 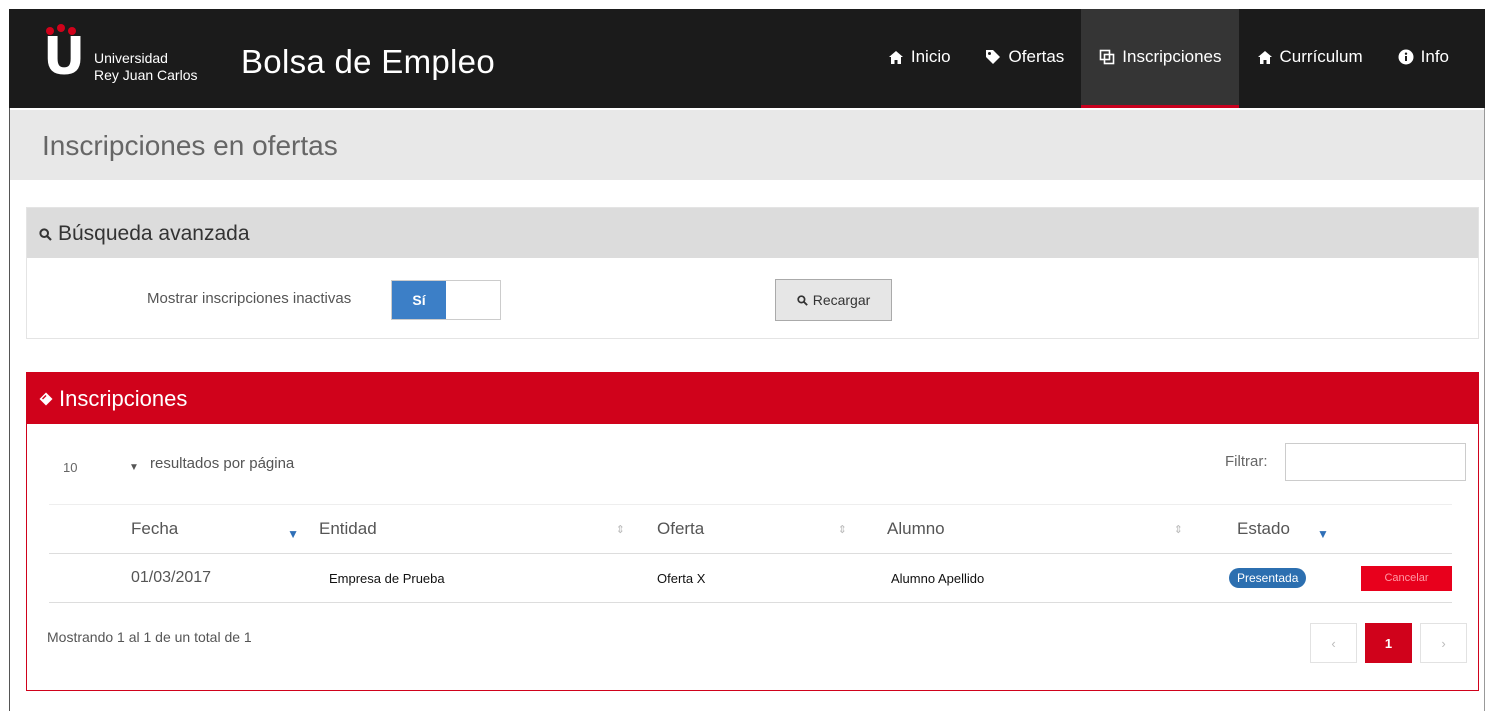 I want to click on toggle-on-label: Sí, so click(x=419, y=300).